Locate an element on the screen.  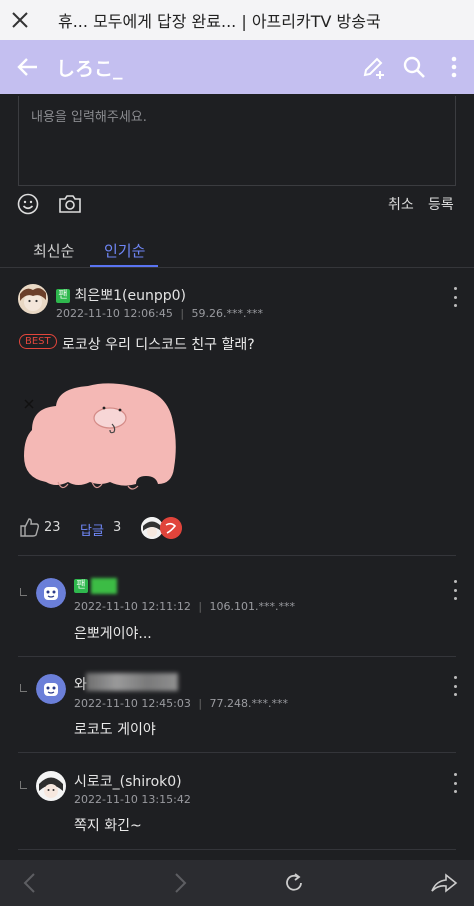
comment-input-placeholder: 내용을 입력해주세요. is located at coordinates (89, 117).